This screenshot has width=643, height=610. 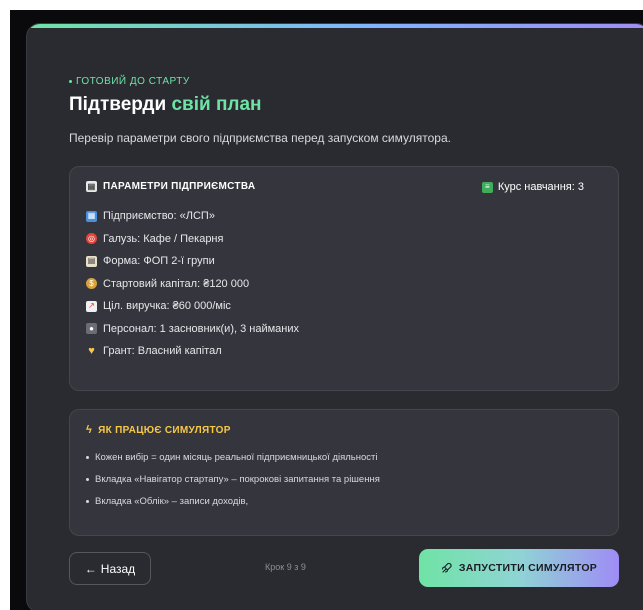 I want to click on how-heading-text: ЯК ПРАЦЮЄ СИМУЛЯТОР, so click(x=164, y=430).